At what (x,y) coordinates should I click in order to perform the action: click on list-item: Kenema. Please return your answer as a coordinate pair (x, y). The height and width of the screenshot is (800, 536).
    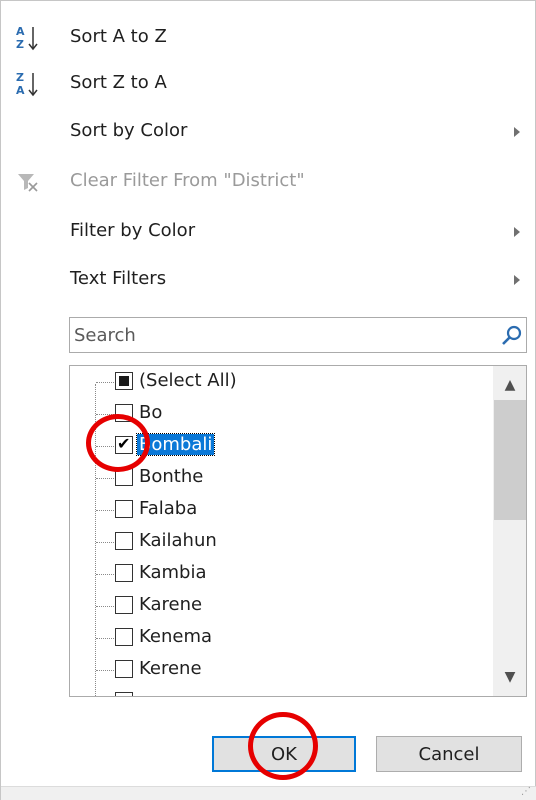
    Looking at the image, I should click on (280, 638).